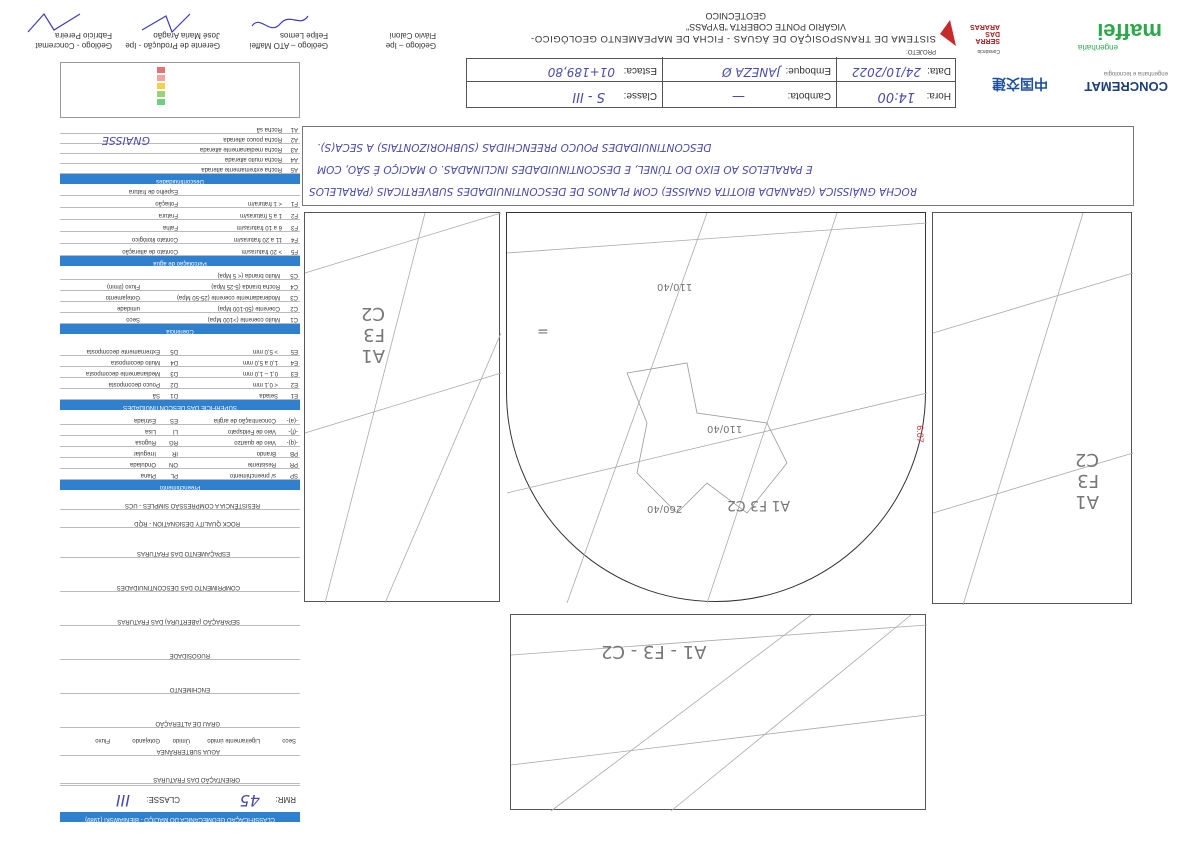 Image resolution: width=1191 pixels, height=842 pixels. What do you see at coordinates (180, 274) in the screenshot?
I see `coerencia-row: C5 Muito branda (< 5 Mpa)` at bounding box center [180, 274].